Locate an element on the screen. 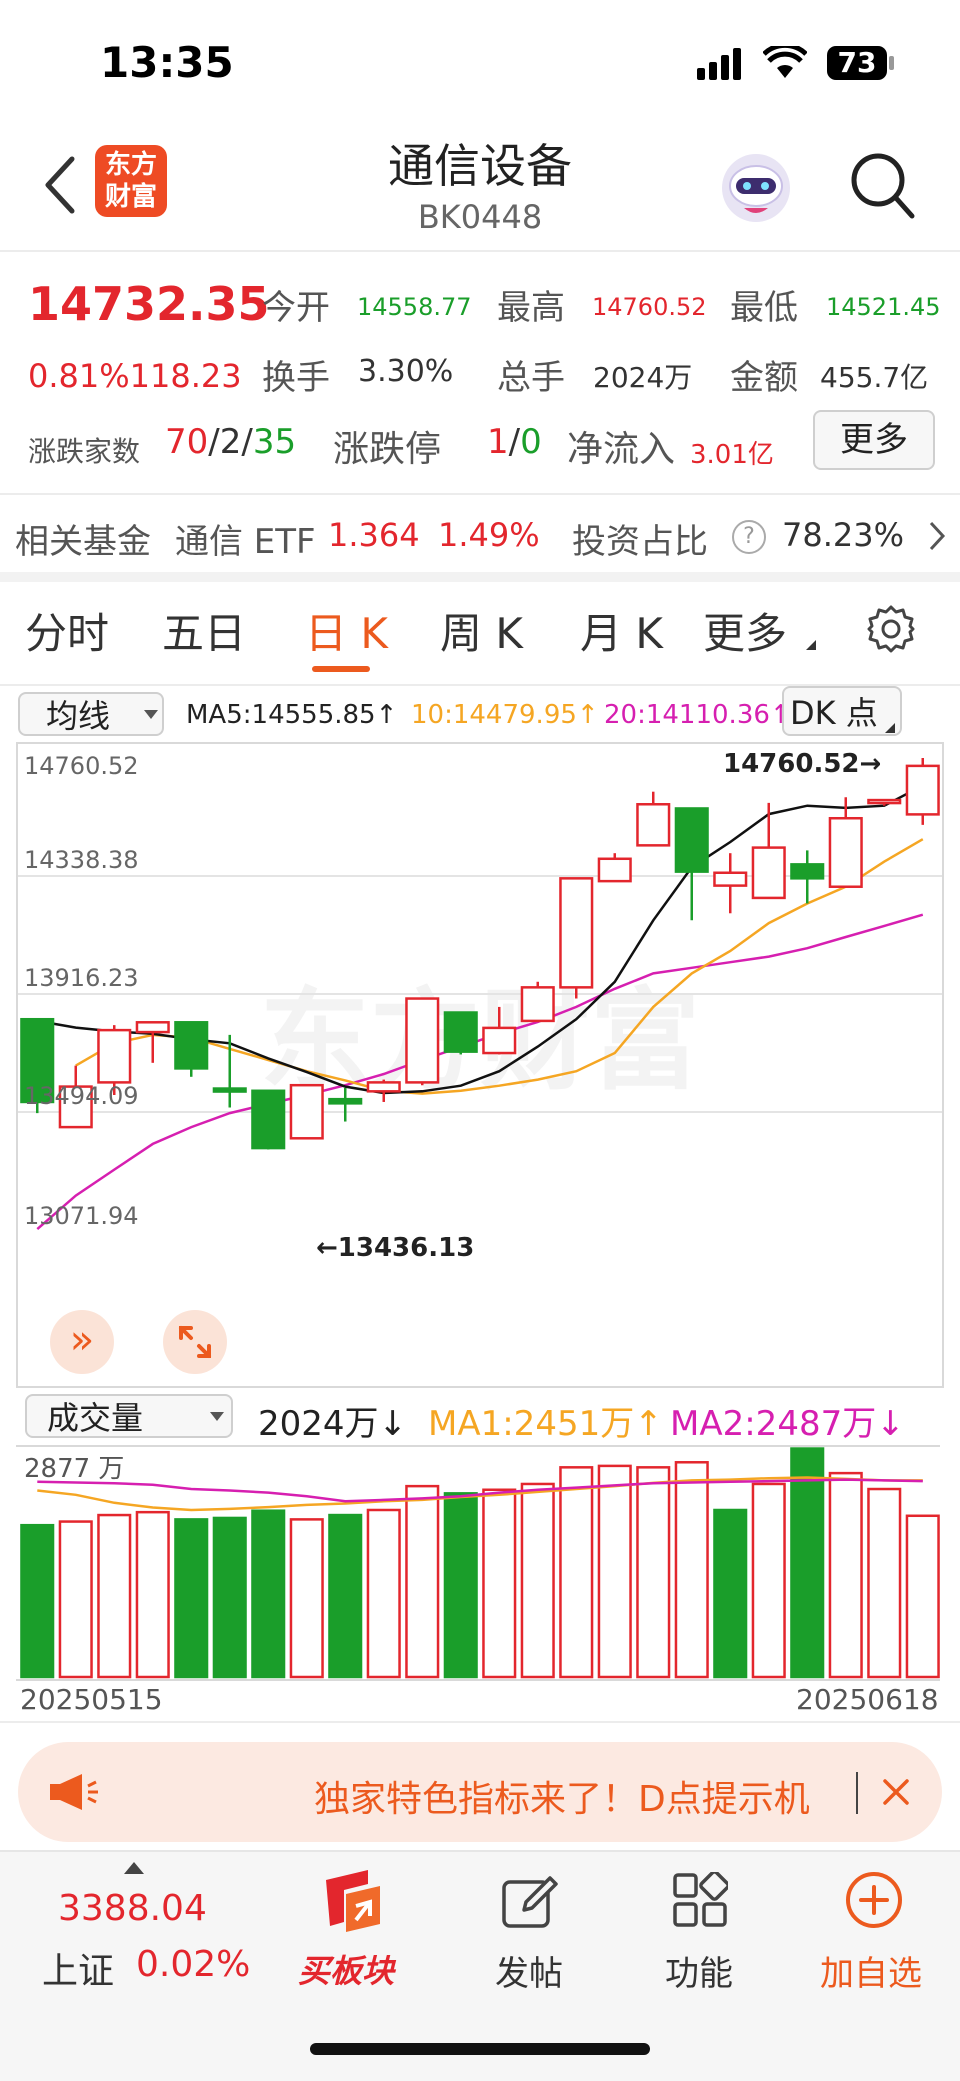  fund-name: 通信 ETF is located at coordinates (245, 542).